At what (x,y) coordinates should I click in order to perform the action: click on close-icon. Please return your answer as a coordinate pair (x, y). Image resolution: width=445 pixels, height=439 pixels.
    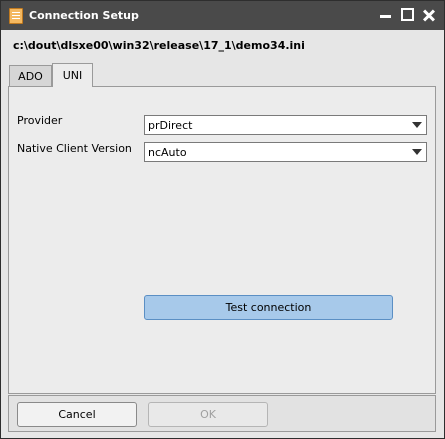
    Looking at the image, I should click on (430, 15).